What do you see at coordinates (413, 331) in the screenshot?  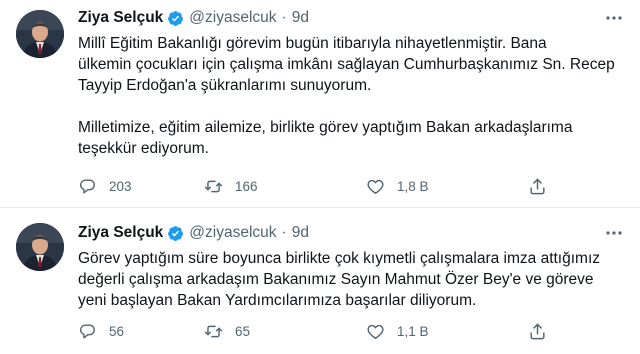 I see `like-count: 1,1 B` at bounding box center [413, 331].